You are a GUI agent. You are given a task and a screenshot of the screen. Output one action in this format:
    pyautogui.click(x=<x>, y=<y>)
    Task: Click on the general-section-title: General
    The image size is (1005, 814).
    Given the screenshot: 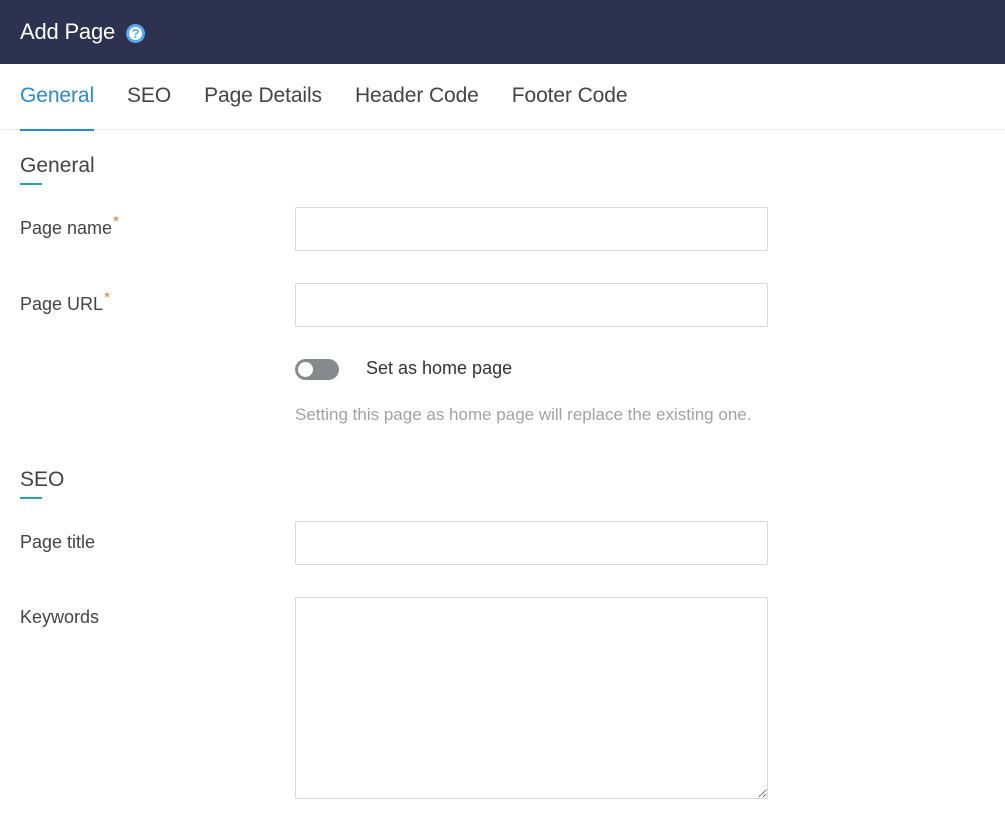 What is the action you would take?
    pyautogui.click(x=57, y=165)
    